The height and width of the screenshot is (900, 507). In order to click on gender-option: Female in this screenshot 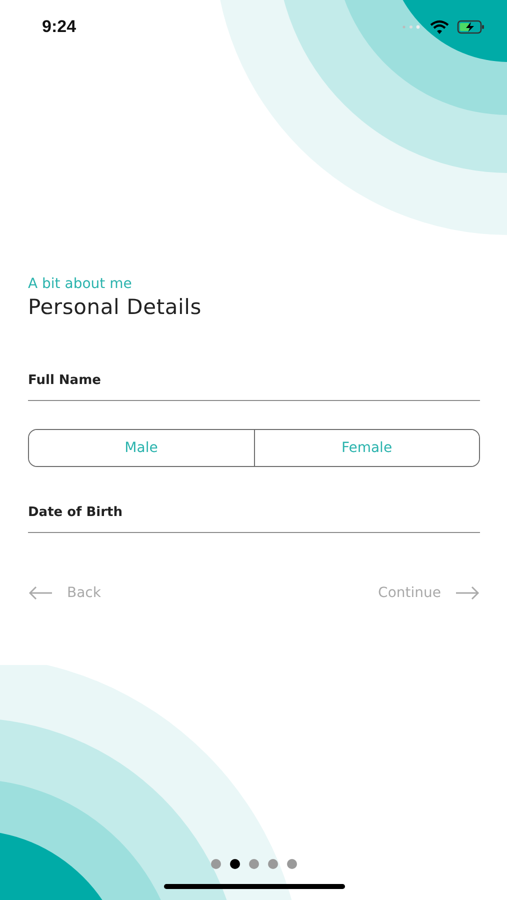, I will do `click(366, 448)`.